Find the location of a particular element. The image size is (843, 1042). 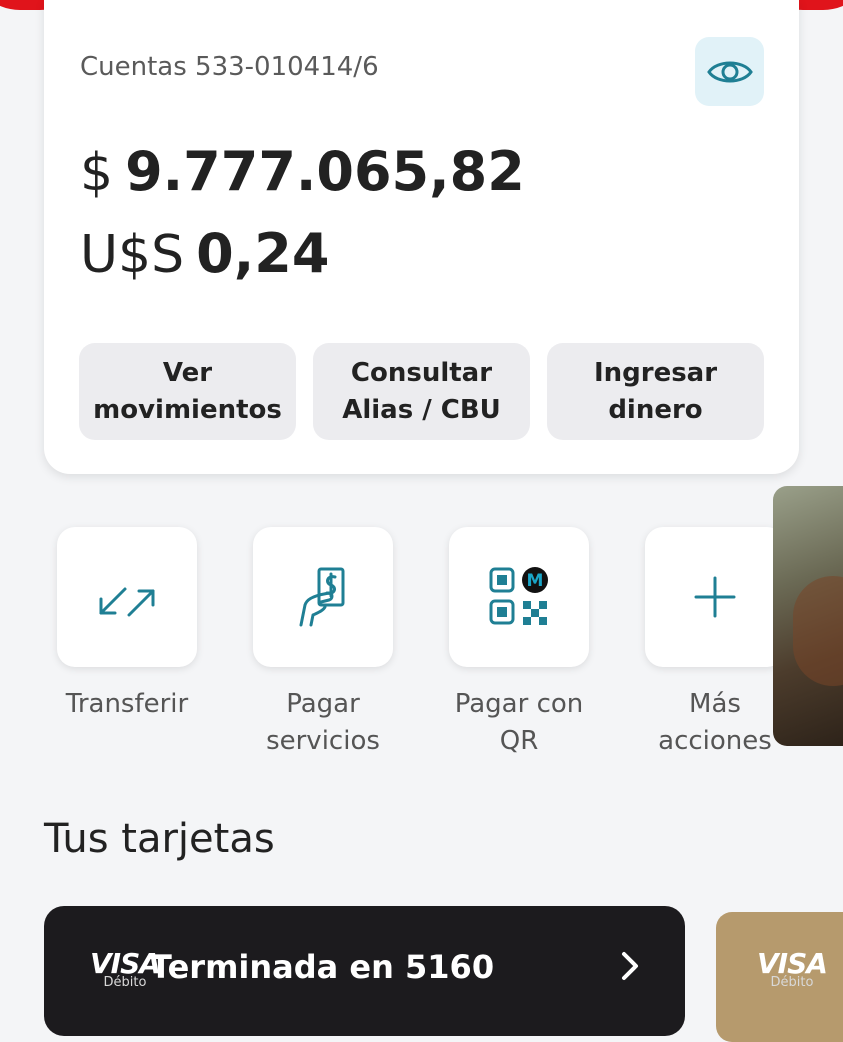

transfer-arrows-icon is located at coordinates (127, 602).